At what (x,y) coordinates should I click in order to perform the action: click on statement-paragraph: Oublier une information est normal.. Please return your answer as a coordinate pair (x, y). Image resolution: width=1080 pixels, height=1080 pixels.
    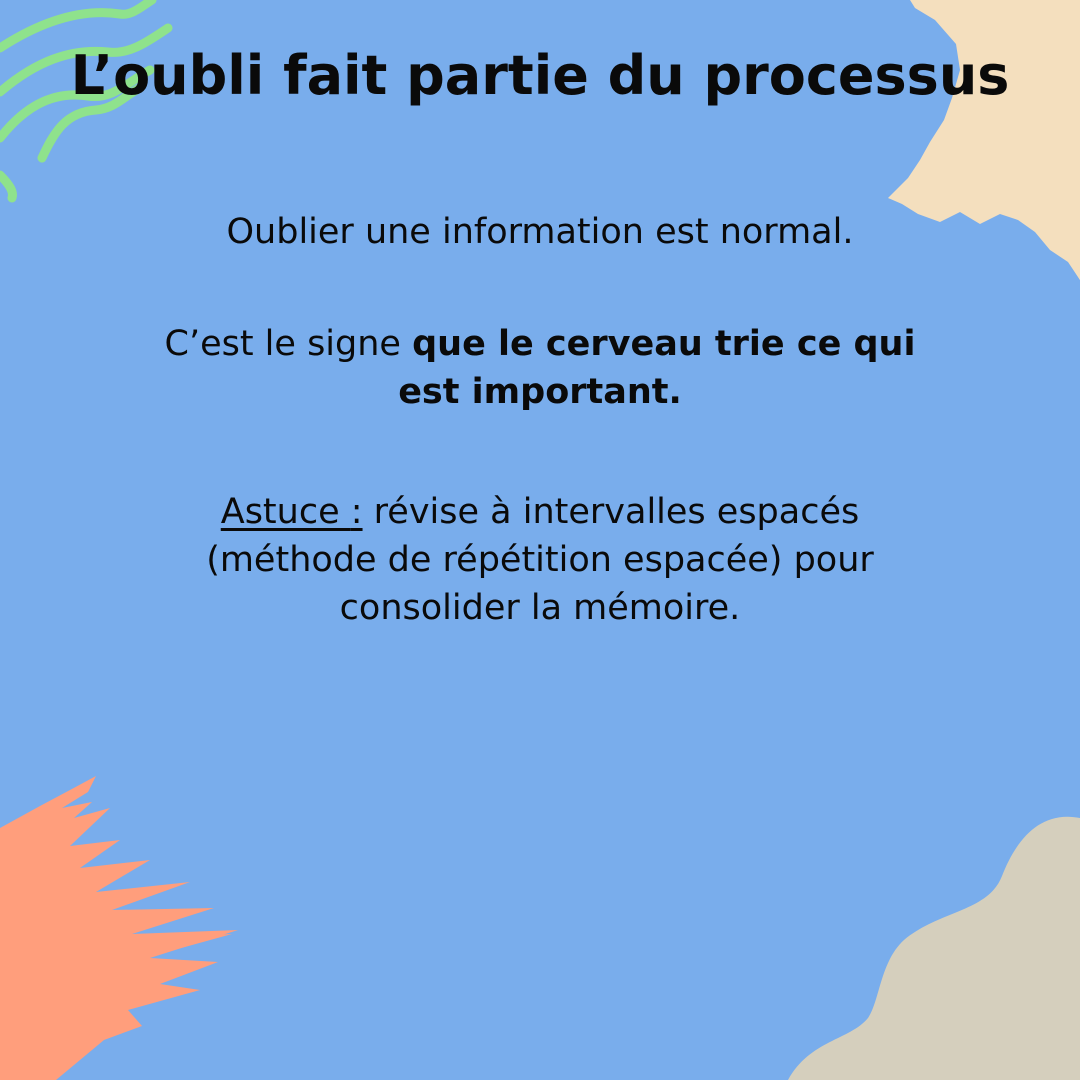
    Looking at the image, I should click on (540, 232).